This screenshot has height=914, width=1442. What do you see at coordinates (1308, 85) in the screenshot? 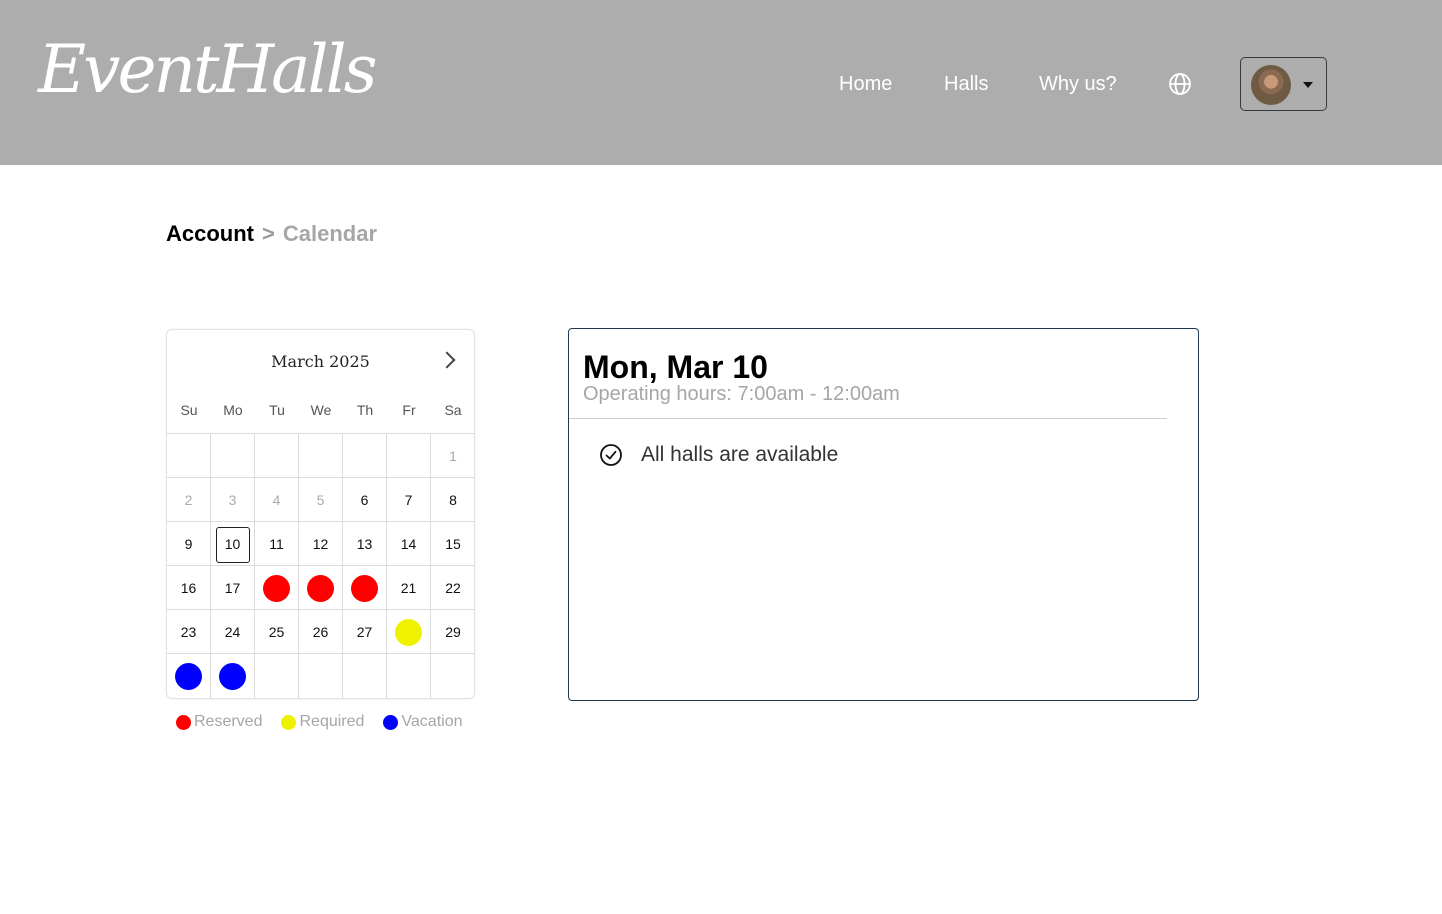
I see `caret-down-icon` at bounding box center [1308, 85].